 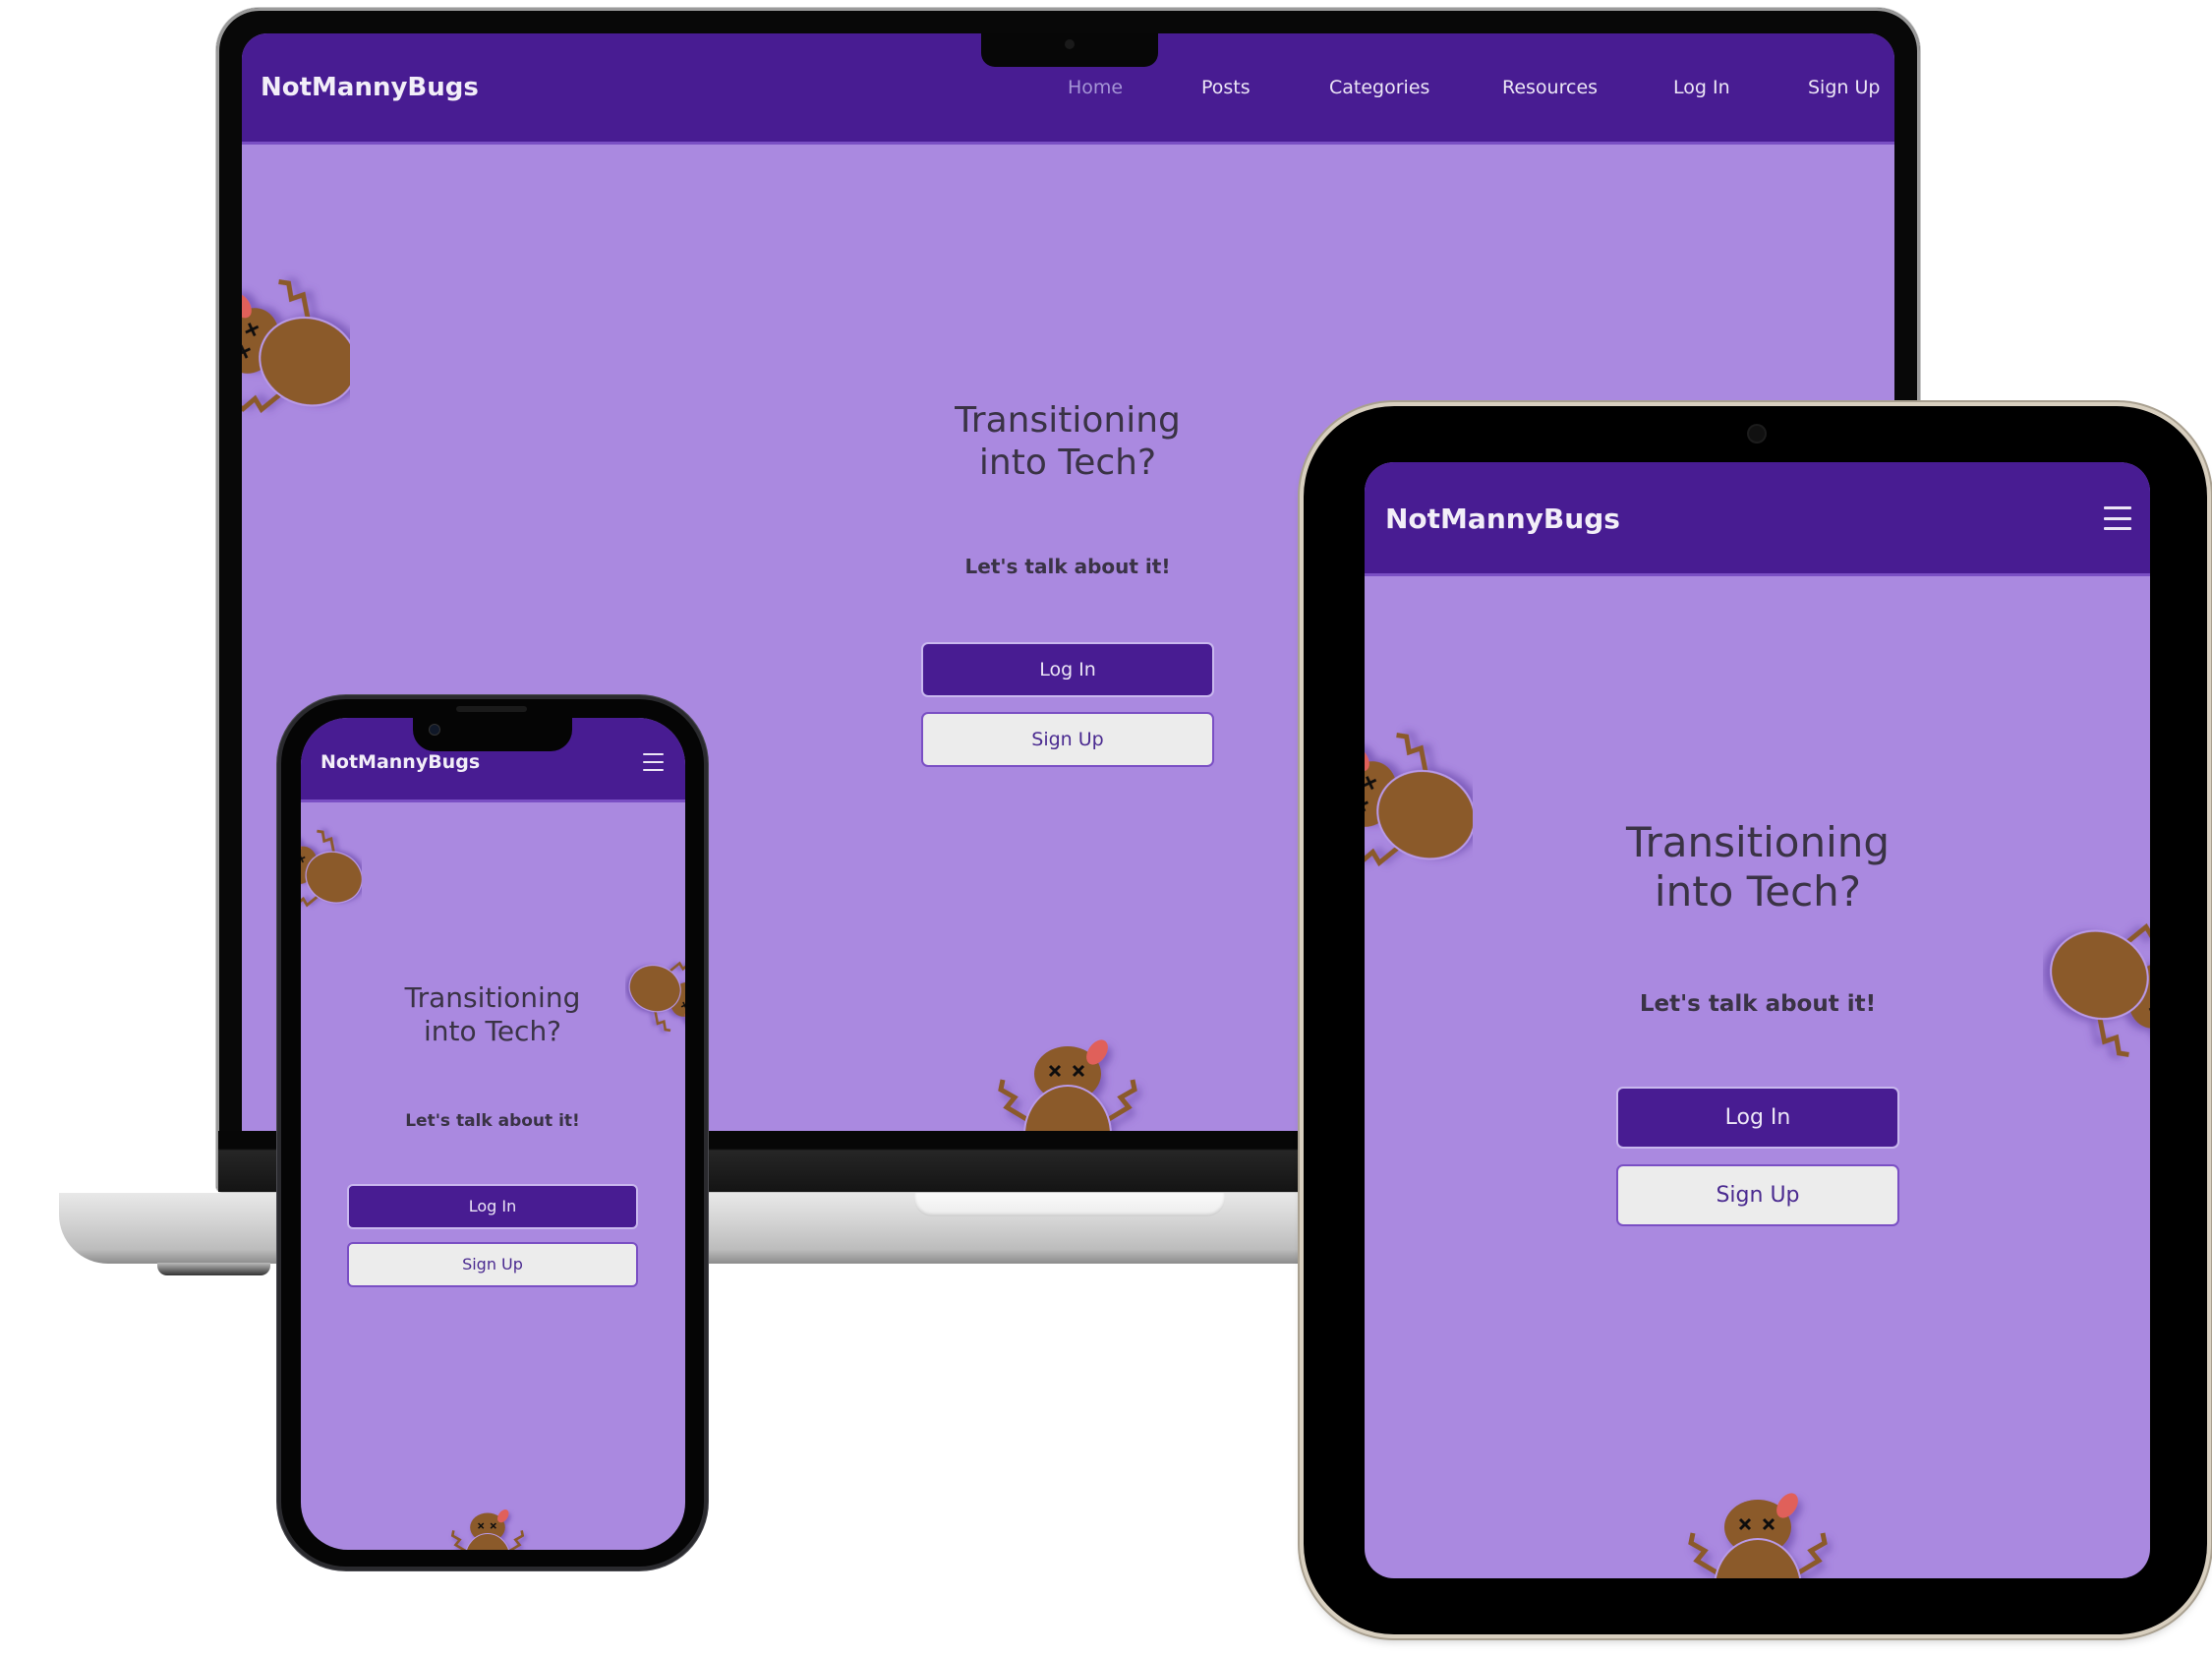 What do you see at coordinates (1379, 88) in the screenshot?
I see `nav-link-categories: Categories` at bounding box center [1379, 88].